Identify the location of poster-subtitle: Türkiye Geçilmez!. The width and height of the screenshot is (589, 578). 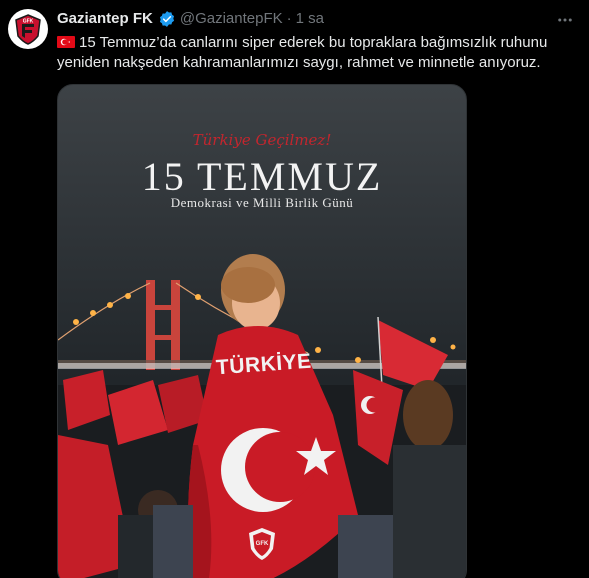
(262, 140).